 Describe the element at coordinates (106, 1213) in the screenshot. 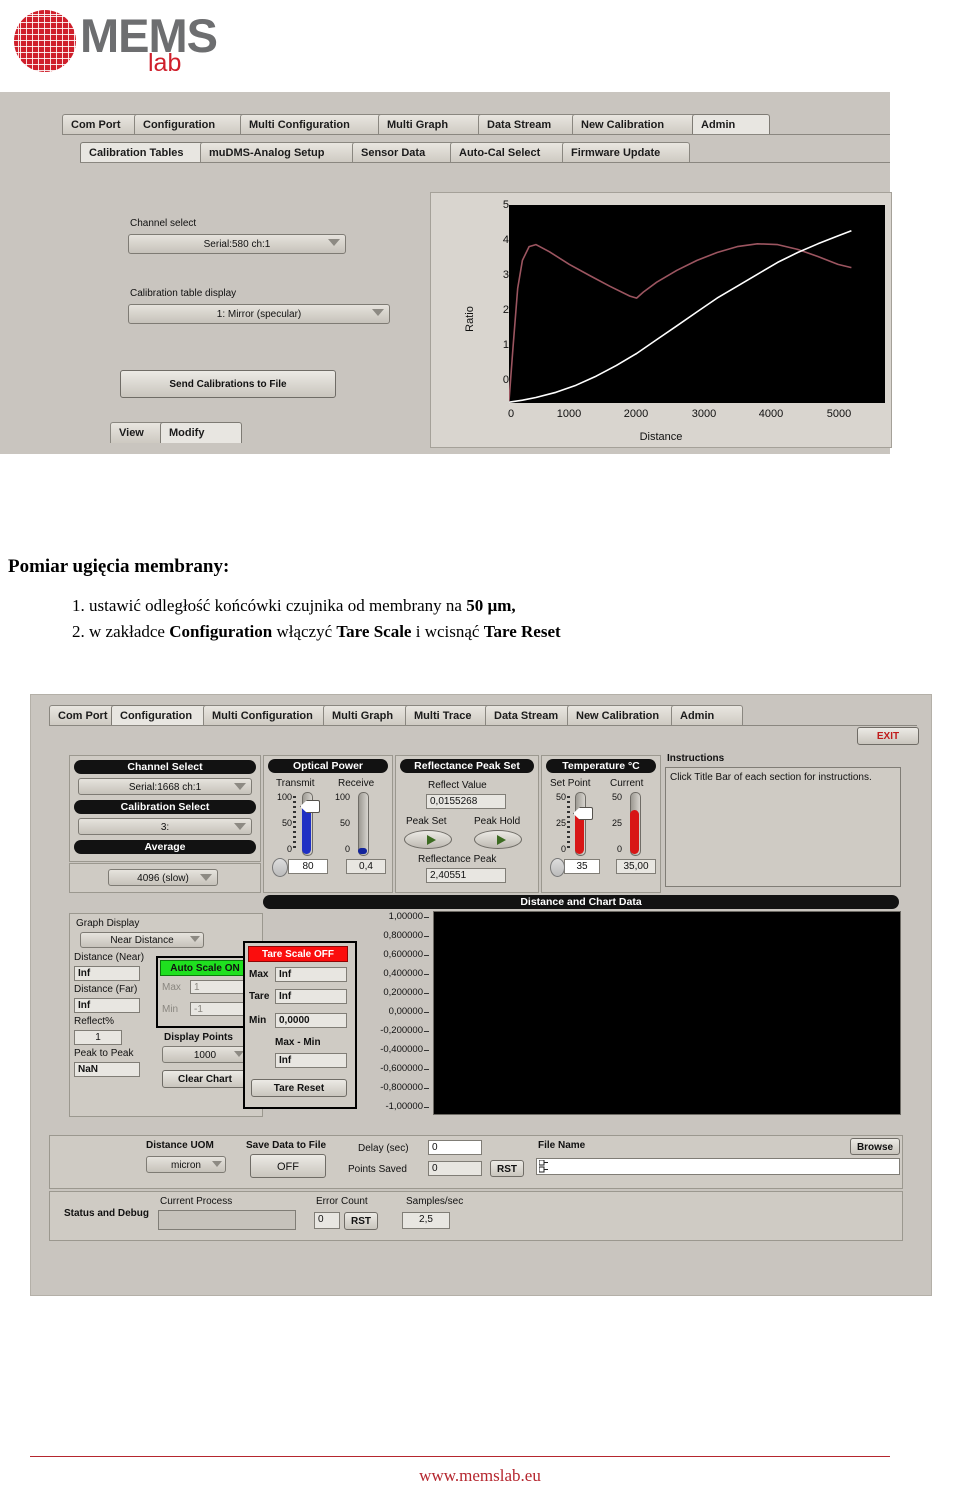

I see `status-debug-label: Status and Debug` at that location.